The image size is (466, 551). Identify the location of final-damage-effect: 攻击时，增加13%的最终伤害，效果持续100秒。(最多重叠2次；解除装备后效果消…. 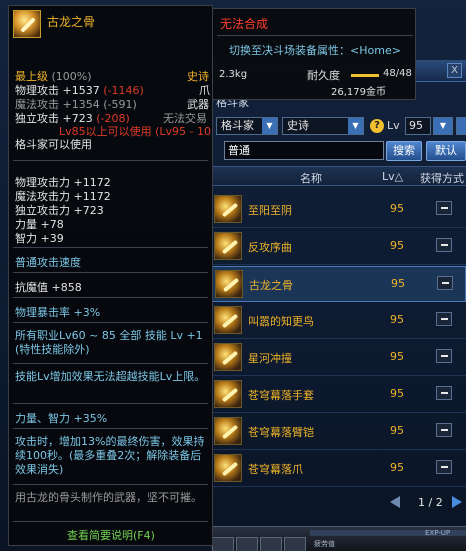
(110, 455).